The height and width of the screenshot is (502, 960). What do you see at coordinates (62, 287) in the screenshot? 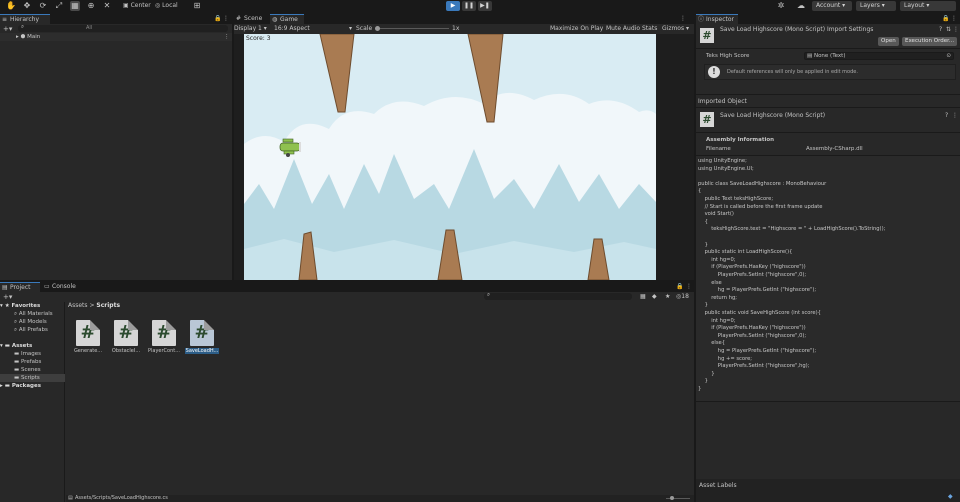
I see `tab-console: ▭ Console` at bounding box center [62, 287].